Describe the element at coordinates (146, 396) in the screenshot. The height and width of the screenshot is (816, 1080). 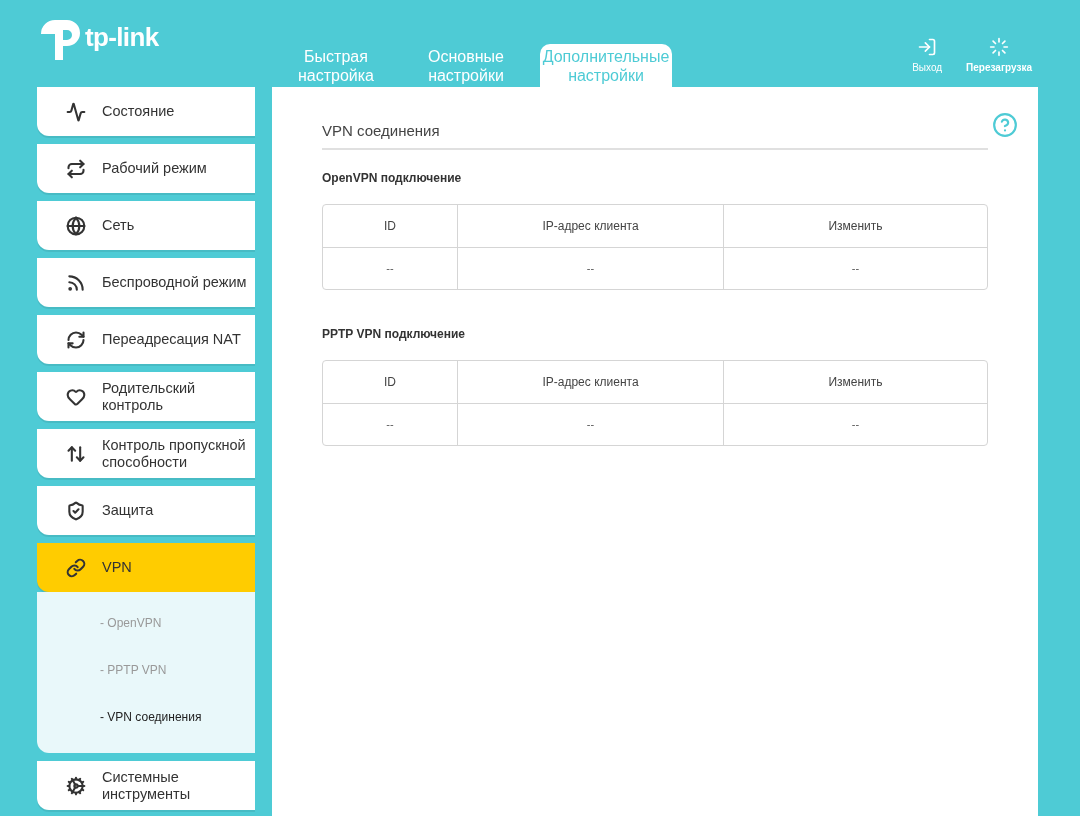
I see `sidebar-item: Родительский контроль` at that location.